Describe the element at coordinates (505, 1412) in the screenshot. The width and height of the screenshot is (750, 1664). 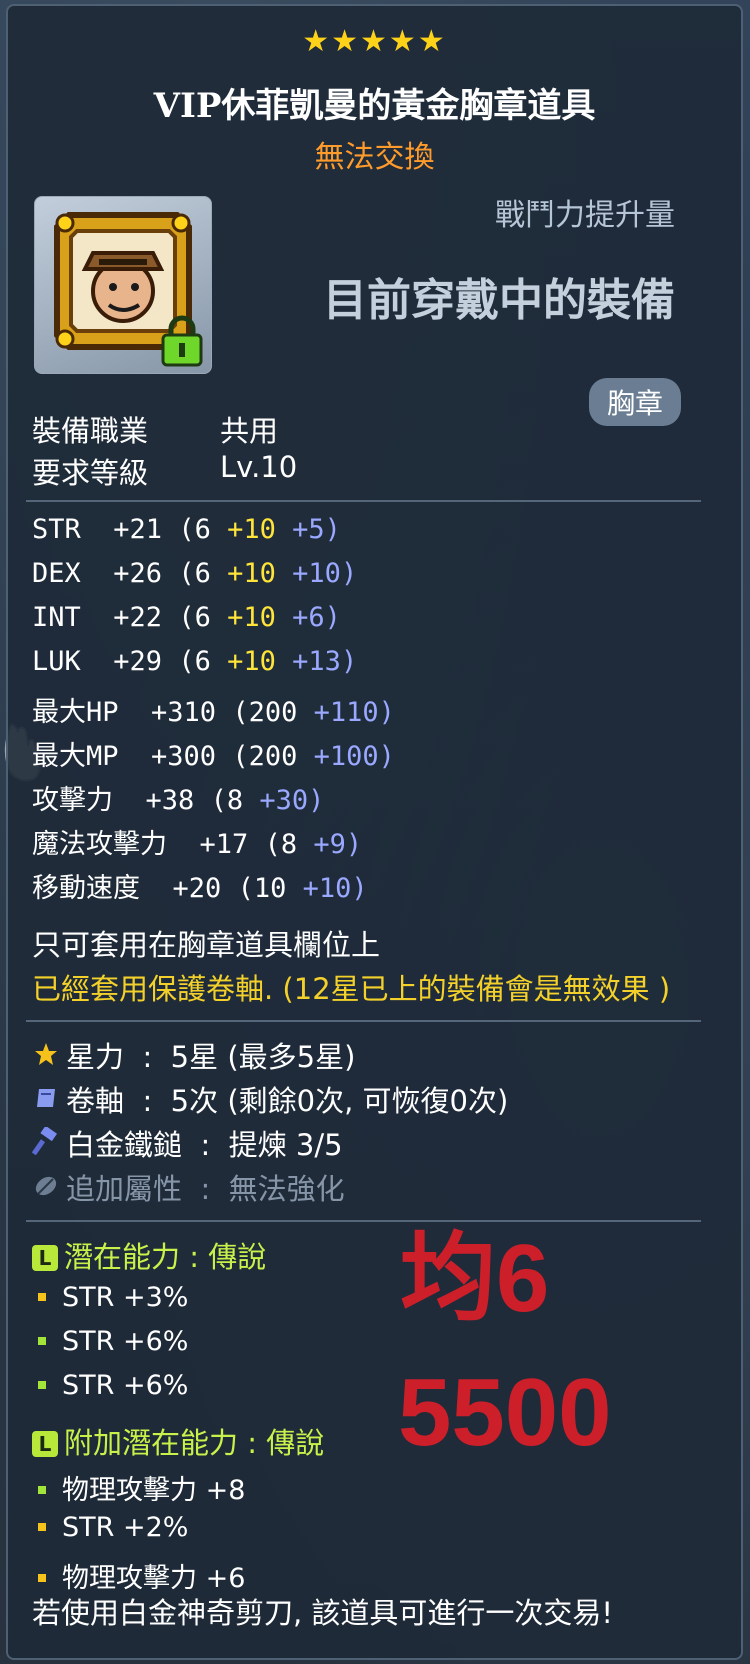
I see `overlay-annotation-price: 5500` at that location.